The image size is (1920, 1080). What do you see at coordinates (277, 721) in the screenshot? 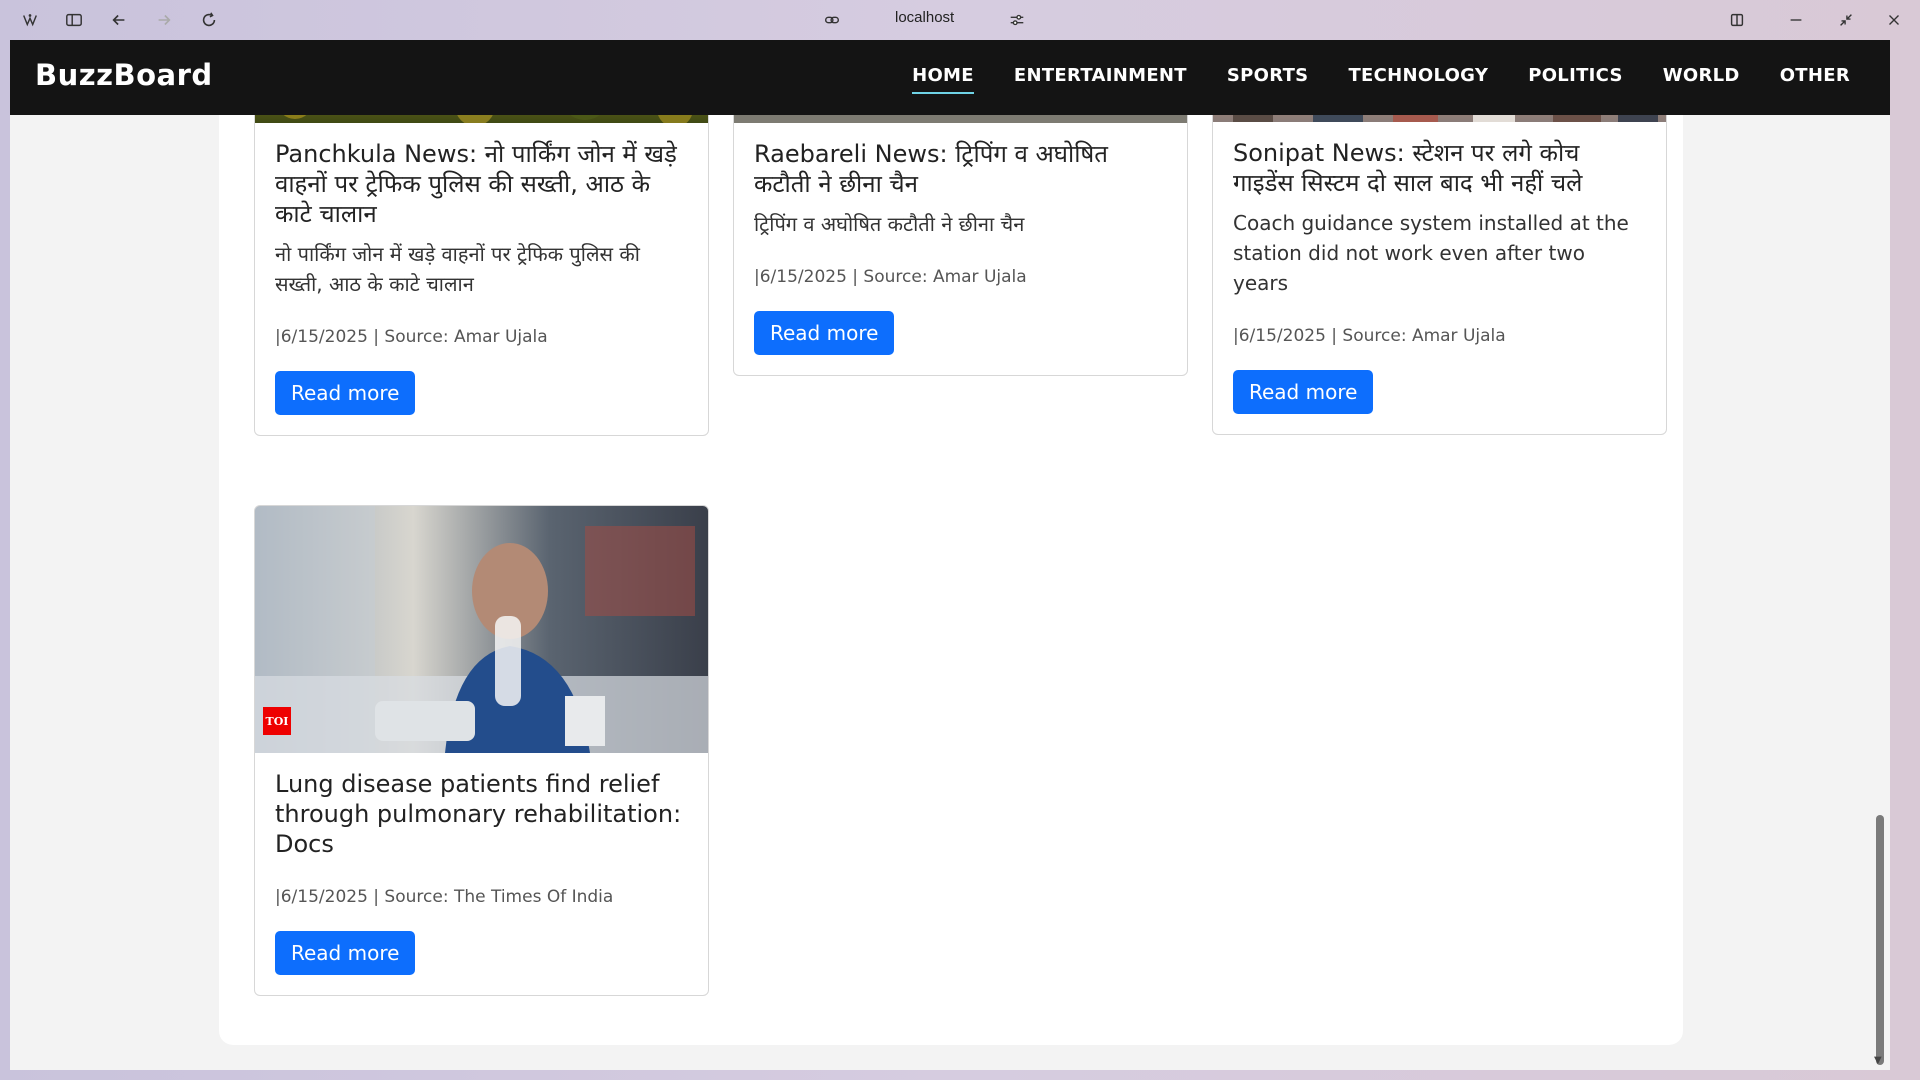
I see `source-logo-badge: TOI` at bounding box center [277, 721].